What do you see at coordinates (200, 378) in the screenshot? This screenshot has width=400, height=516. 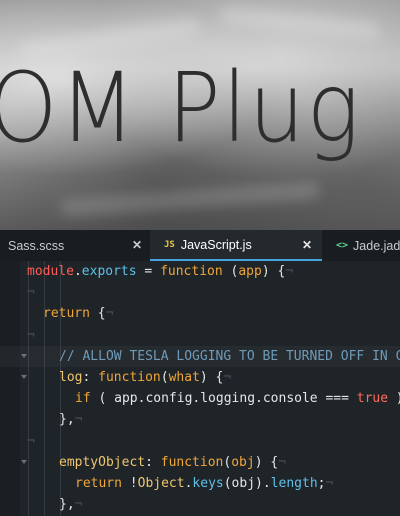 I see `code-line: log: function(what) {¬` at bounding box center [200, 378].